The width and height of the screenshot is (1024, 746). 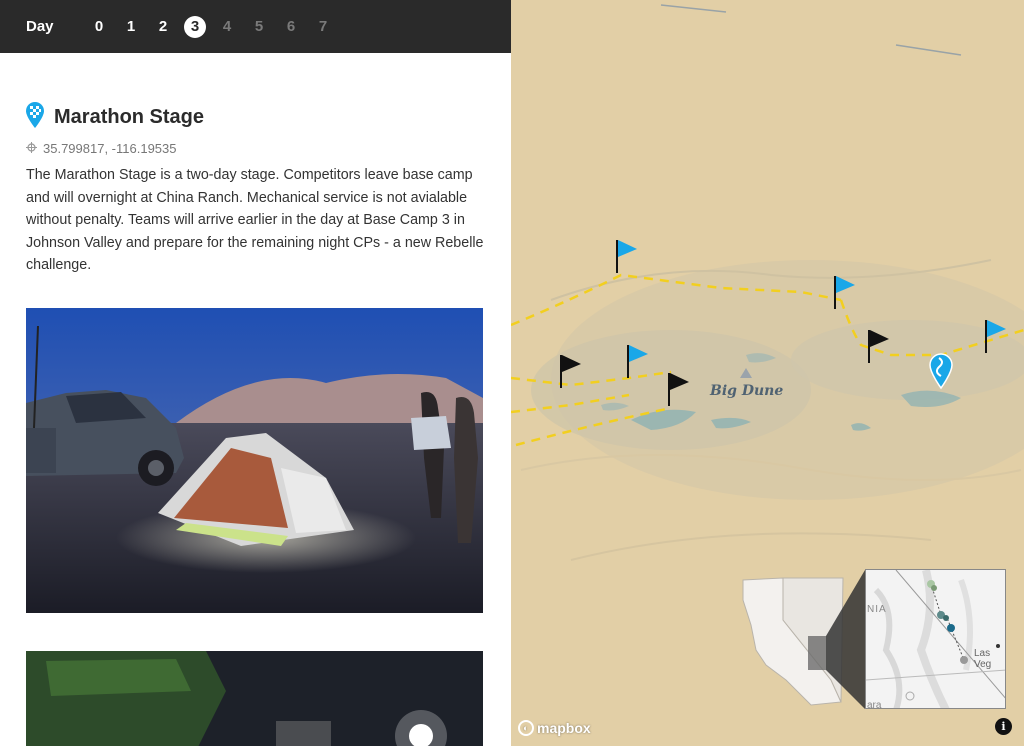 I want to click on stage-title: Marathon Stage, so click(x=129, y=117).